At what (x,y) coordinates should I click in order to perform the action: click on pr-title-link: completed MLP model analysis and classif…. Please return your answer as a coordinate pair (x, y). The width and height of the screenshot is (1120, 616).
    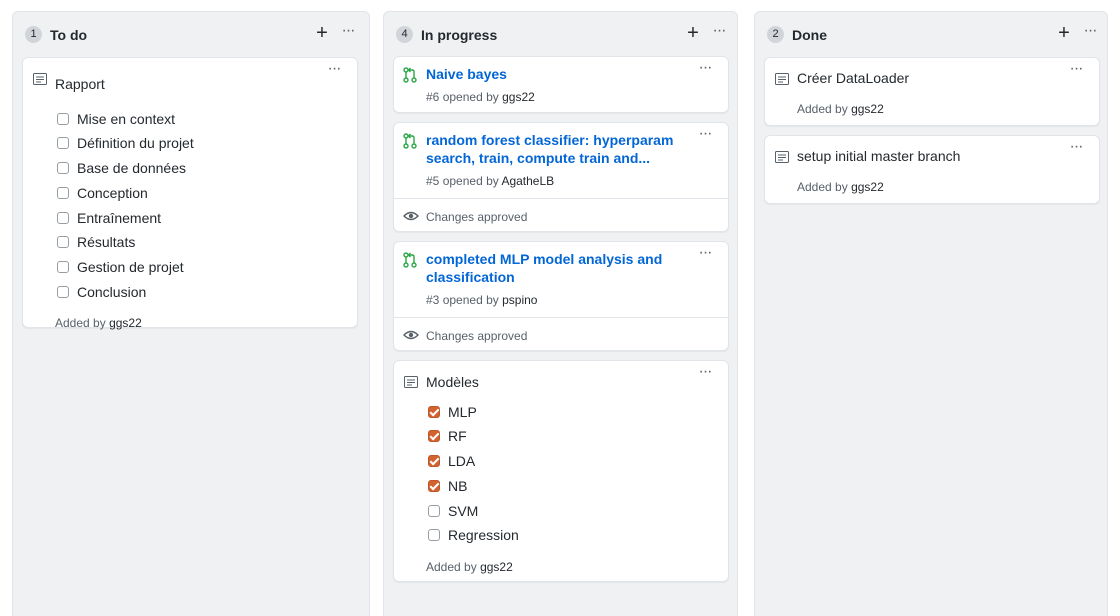
    Looking at the image, I should click on (557, 268).